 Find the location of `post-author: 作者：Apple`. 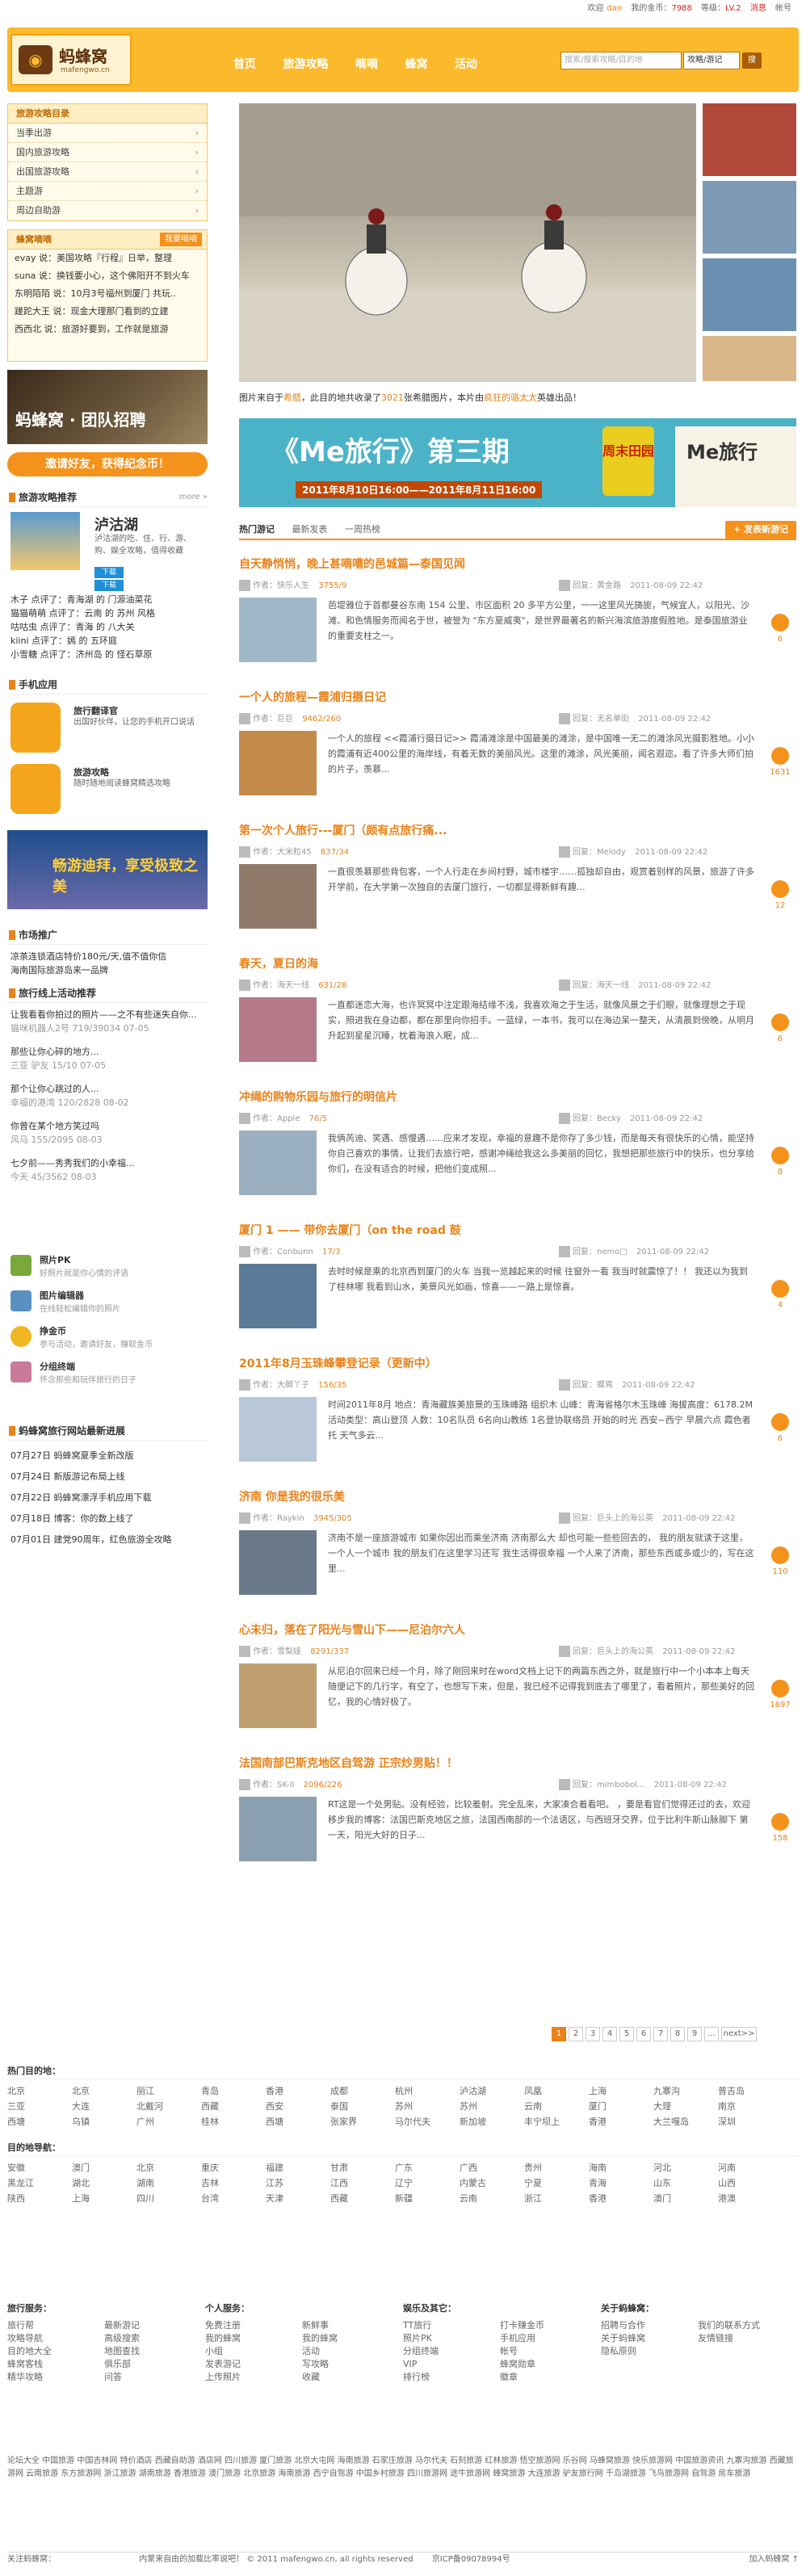

post-author: 作者：Apple is located at coordinates (277, 1118).